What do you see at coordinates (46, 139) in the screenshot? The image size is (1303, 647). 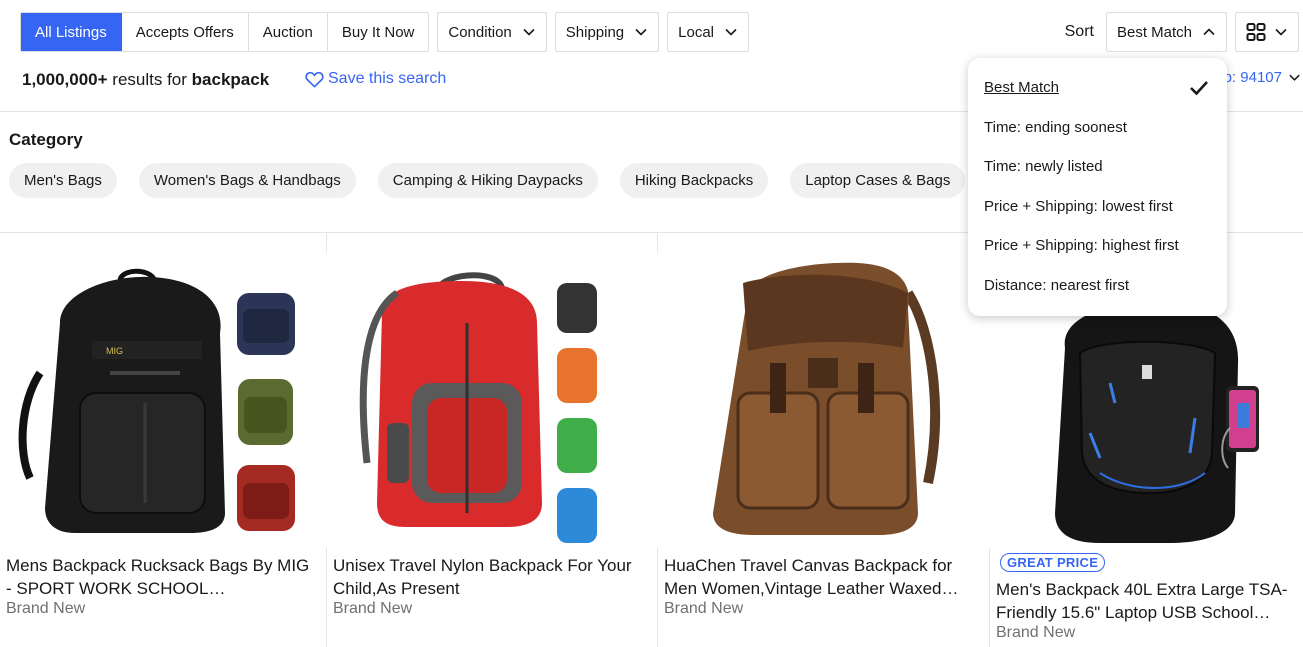 I see `category-title: Category` at bounding box center [46, 139].